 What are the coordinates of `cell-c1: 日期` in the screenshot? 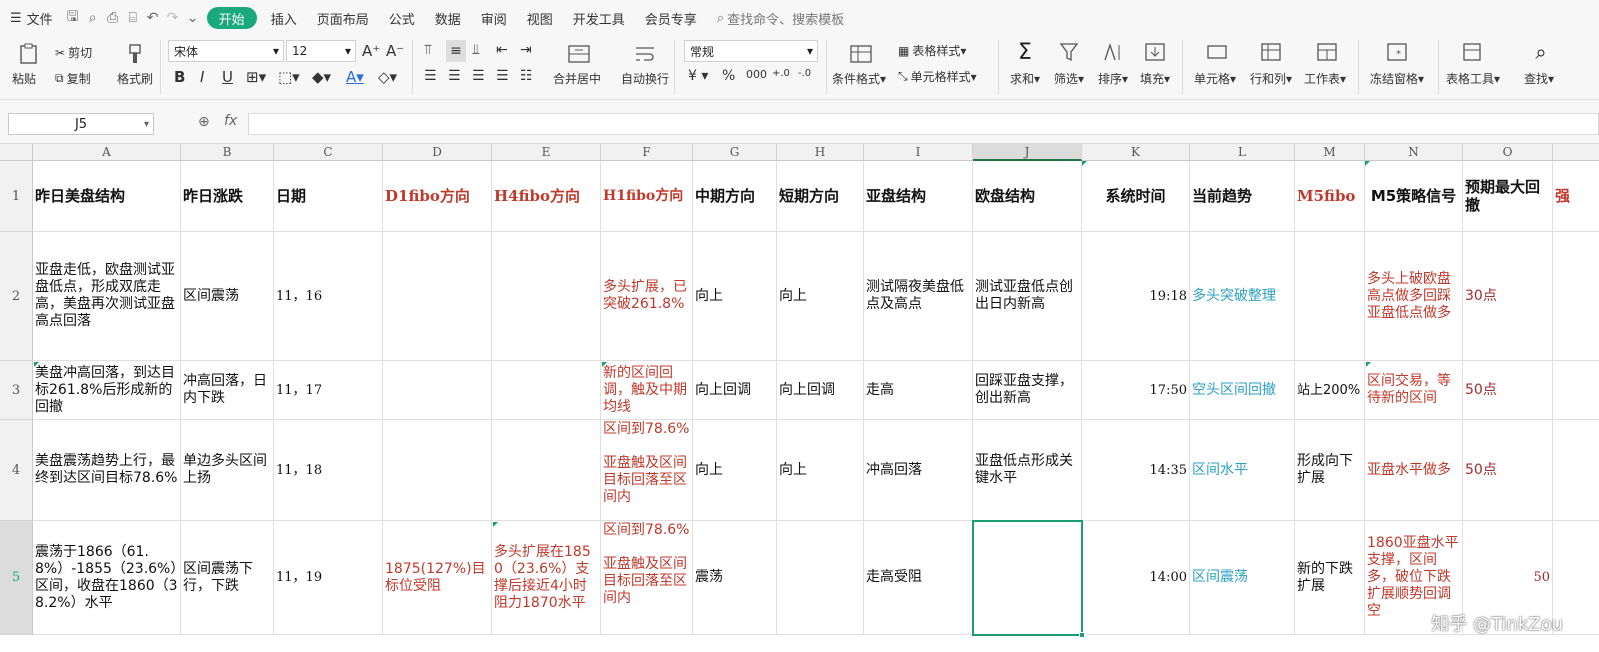 It's located at (328, 196).